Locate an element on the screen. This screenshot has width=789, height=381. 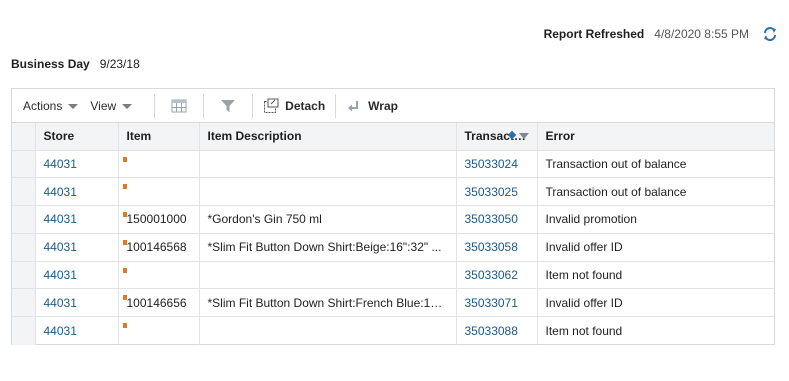
business-day: Business Day 9/23/18 is located at coordinates (75, 64).